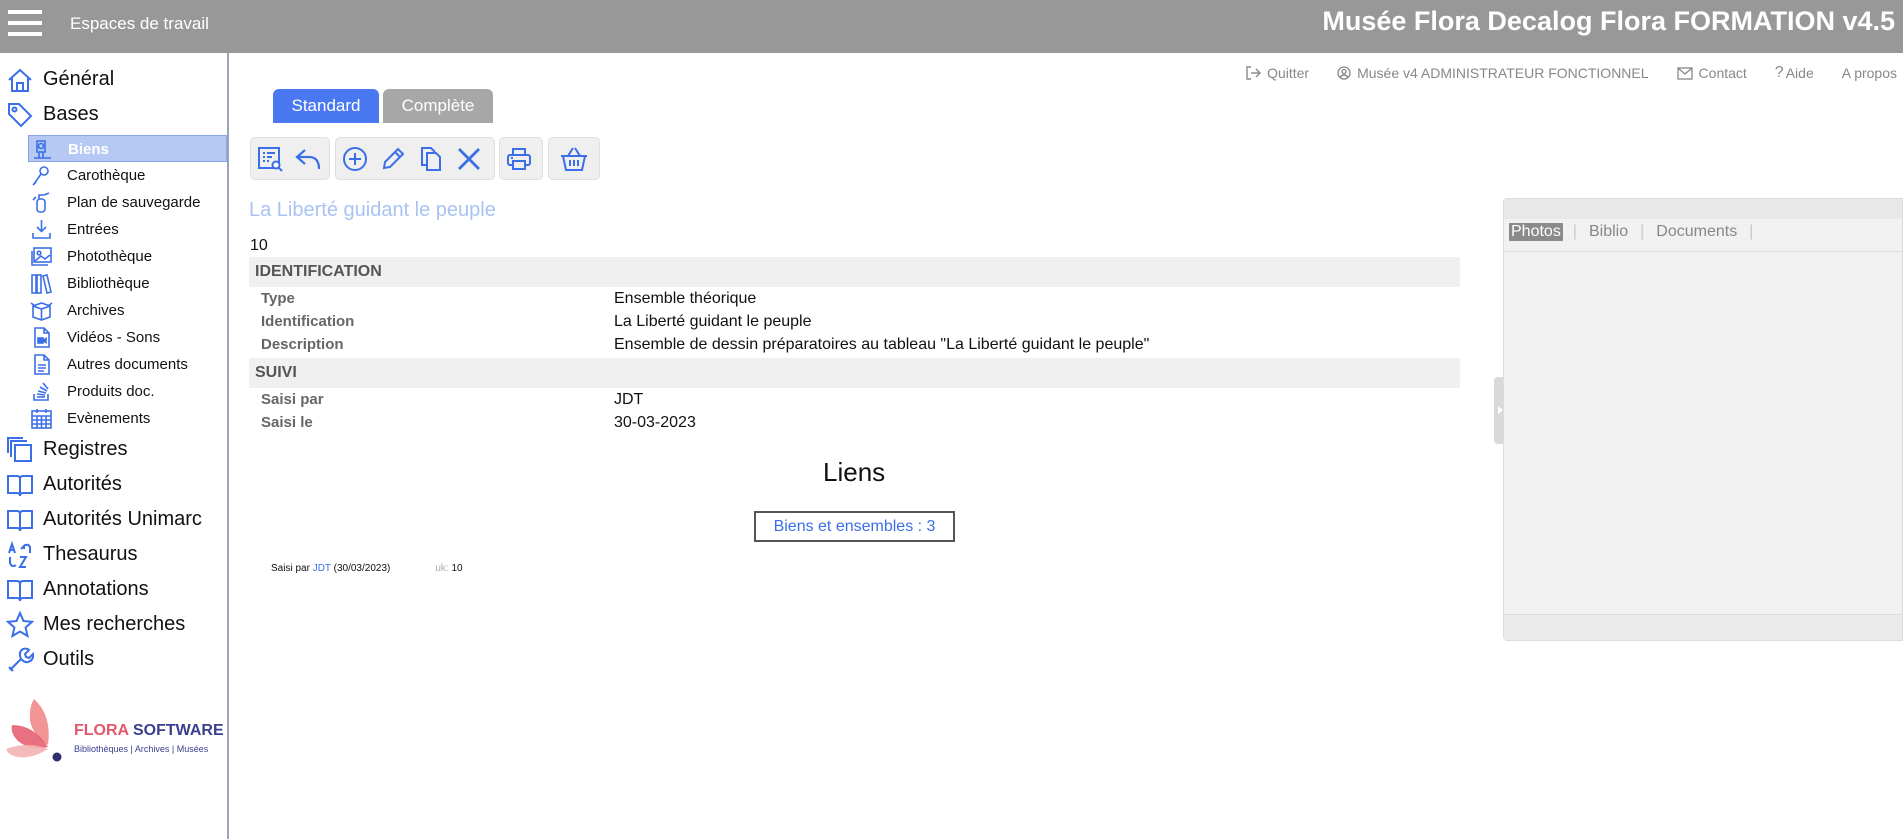 The height and width of the screenshot is (839, 1903). Describe the element at coordinates (438, 106) in the screenshot. I see `tab-complete: Complète` at that location.